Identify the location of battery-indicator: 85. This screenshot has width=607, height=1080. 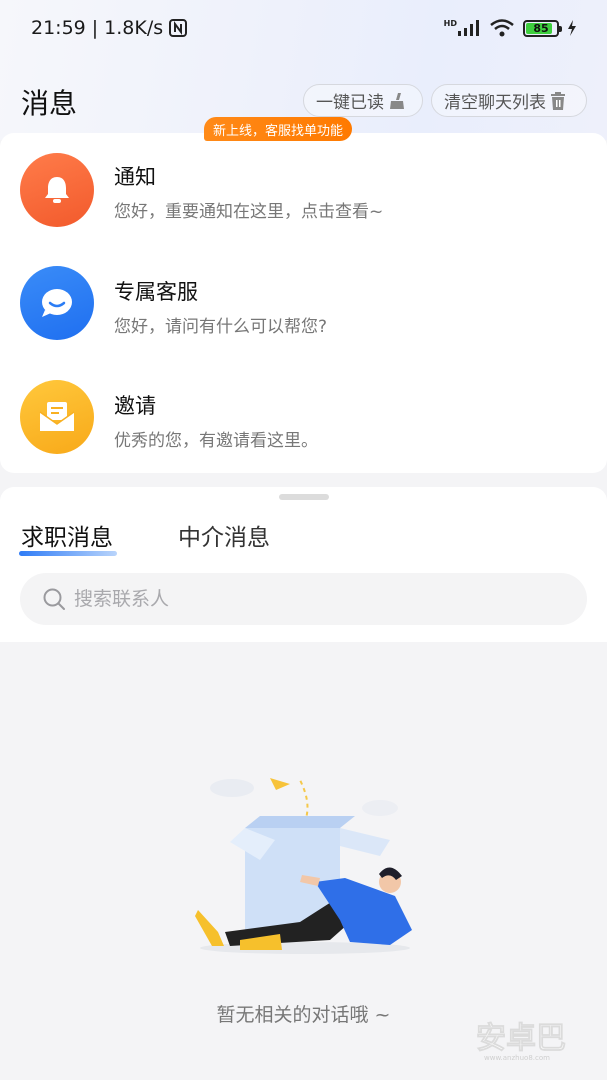
(542, 28).